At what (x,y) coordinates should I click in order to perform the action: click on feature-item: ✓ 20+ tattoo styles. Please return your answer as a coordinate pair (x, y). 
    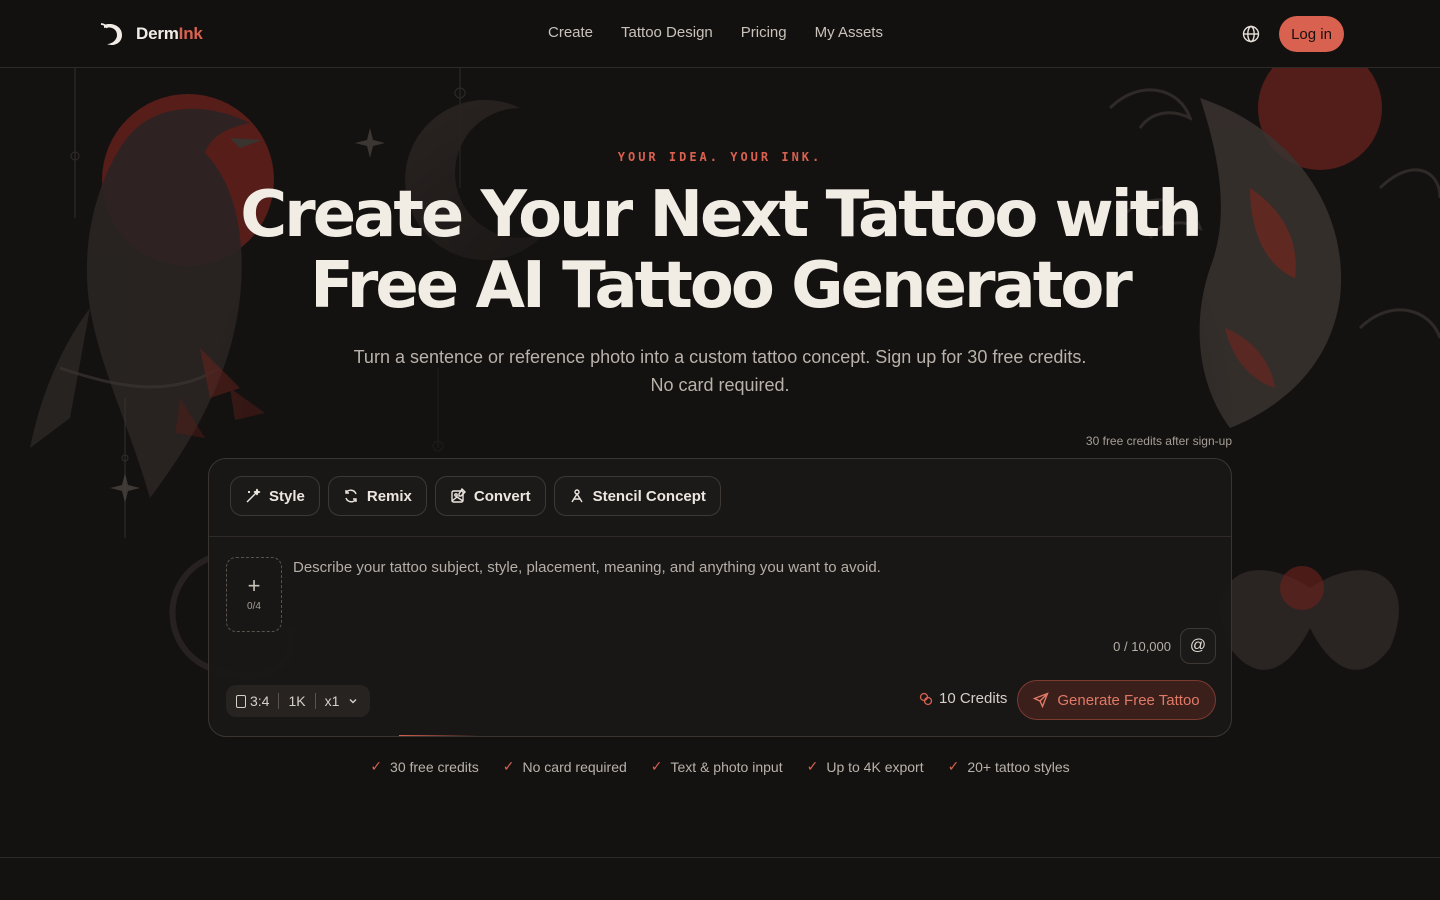
    Looking at the image, I should click on (1009, 766).